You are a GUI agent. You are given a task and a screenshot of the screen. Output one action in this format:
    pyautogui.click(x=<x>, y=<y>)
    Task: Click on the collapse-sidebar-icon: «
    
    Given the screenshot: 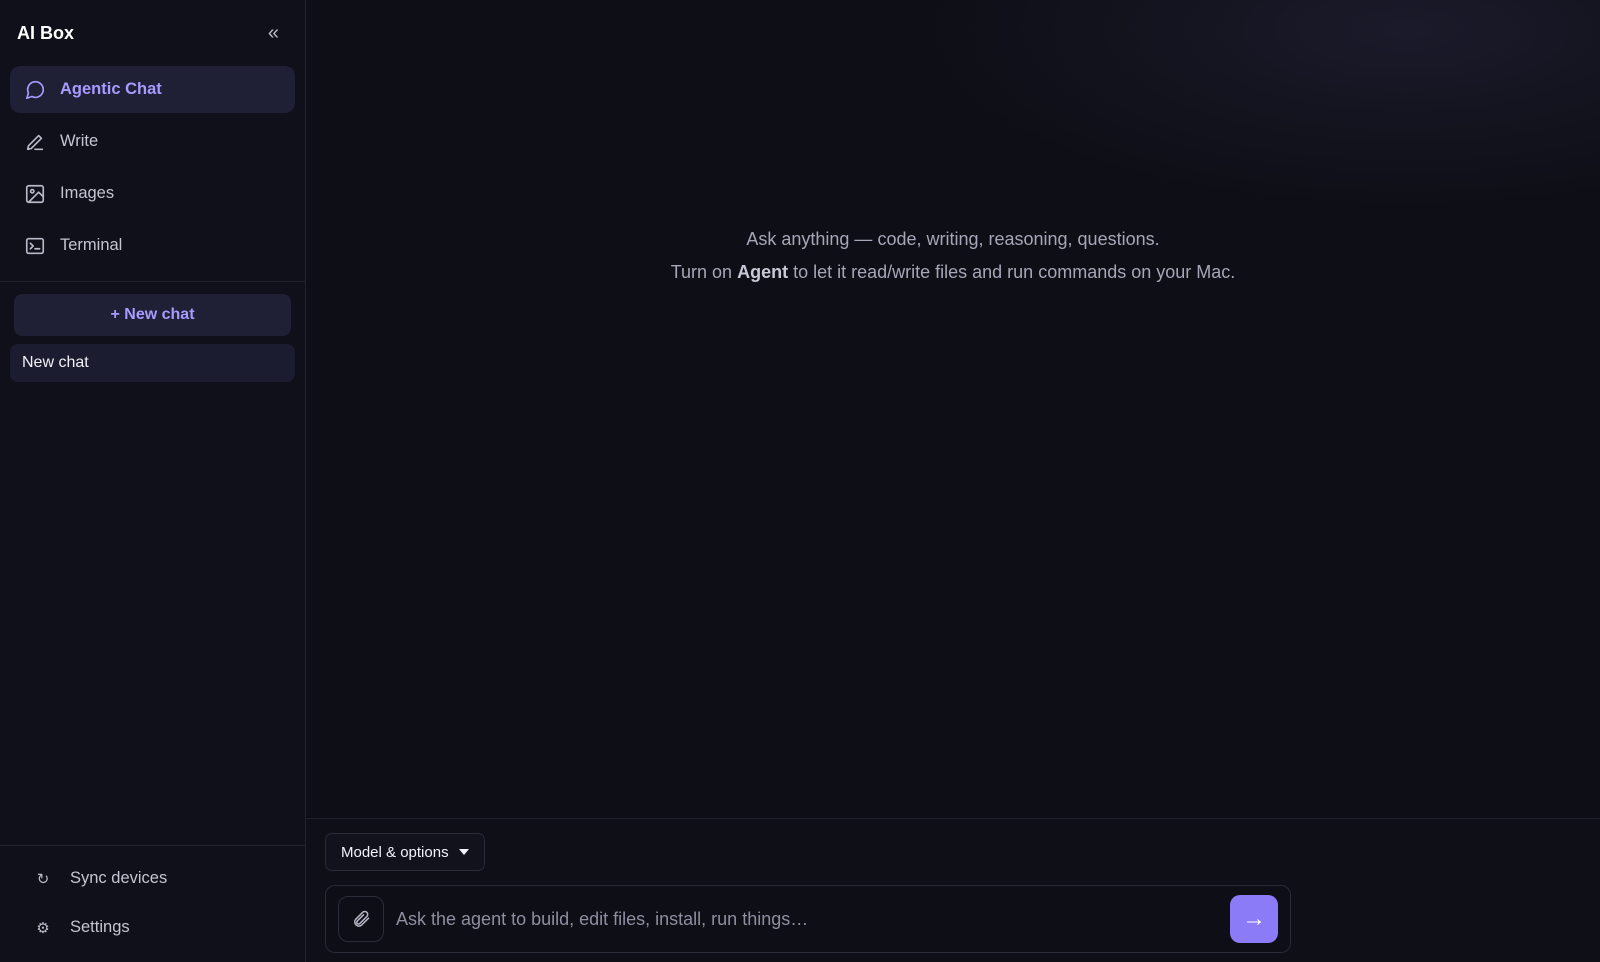 What is the action you would take?
    pyautogui.click(x=273, y=33)
    